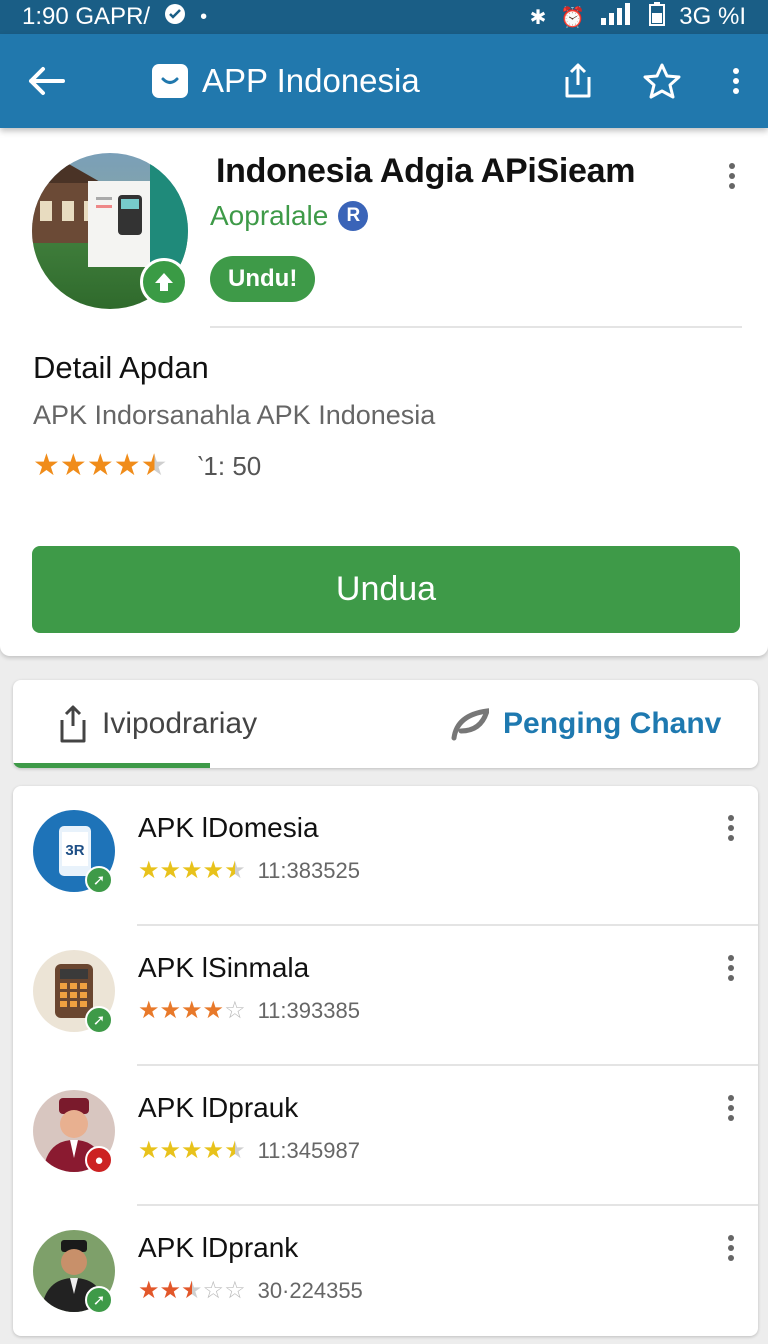 This screenshot has height=1344, width=768. I want to click on rating-row: ★ ★ ★ ★ ★ ‵1: 50, so click(147, 466).